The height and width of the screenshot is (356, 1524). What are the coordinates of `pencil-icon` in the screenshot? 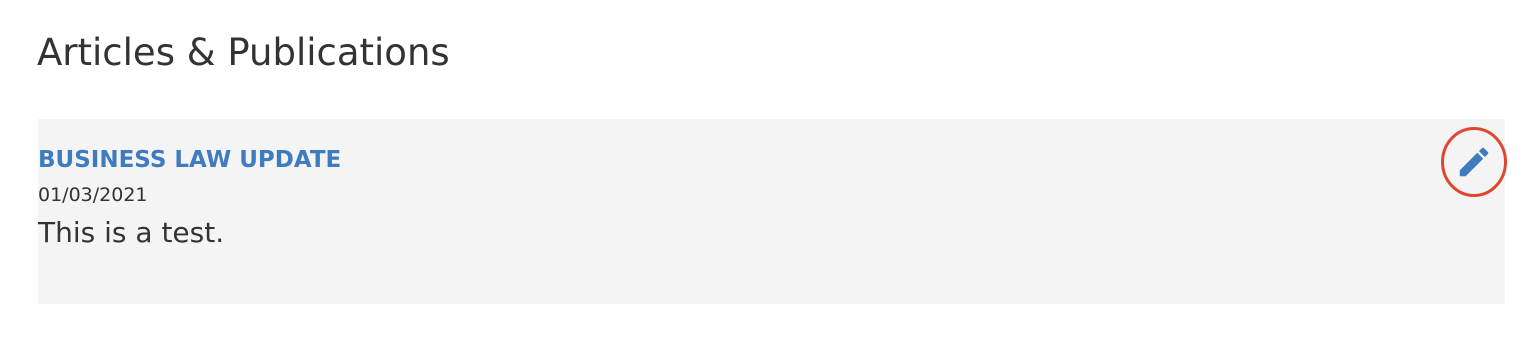 It's located at (1474, 162).